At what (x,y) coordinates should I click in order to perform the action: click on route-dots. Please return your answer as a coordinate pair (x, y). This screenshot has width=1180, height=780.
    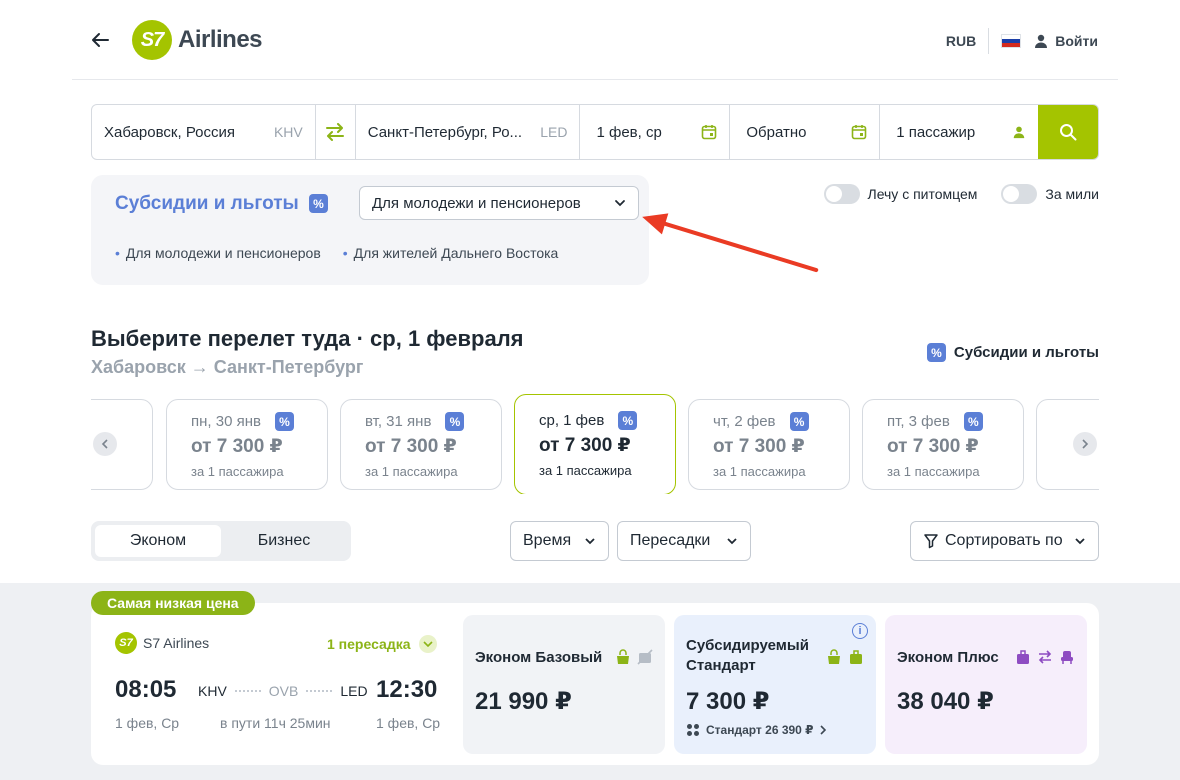
    Looking at the image, I should click on (319, 691).